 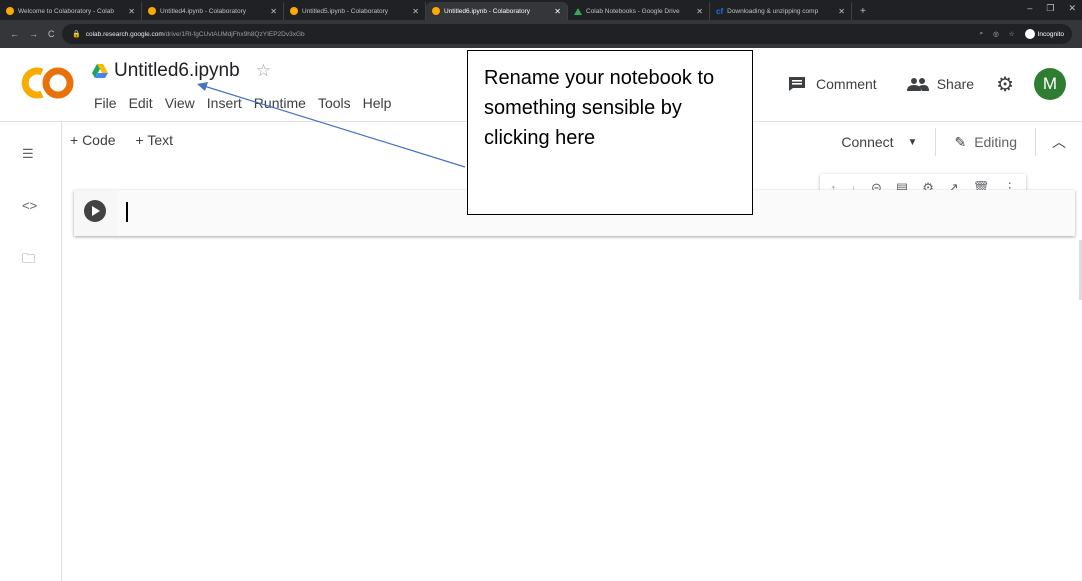 What do you see at coordinates (917, 84) in the screenshot?
I see `people-icon` at bounding box center [917, 84].